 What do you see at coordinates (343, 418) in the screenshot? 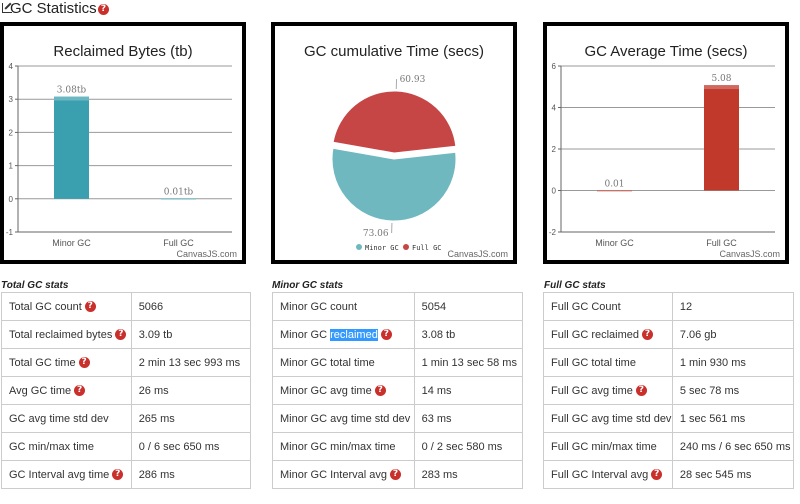
I see `stat-label-cell: Minor GC avg time std dev` at bounding box center [343, 418].